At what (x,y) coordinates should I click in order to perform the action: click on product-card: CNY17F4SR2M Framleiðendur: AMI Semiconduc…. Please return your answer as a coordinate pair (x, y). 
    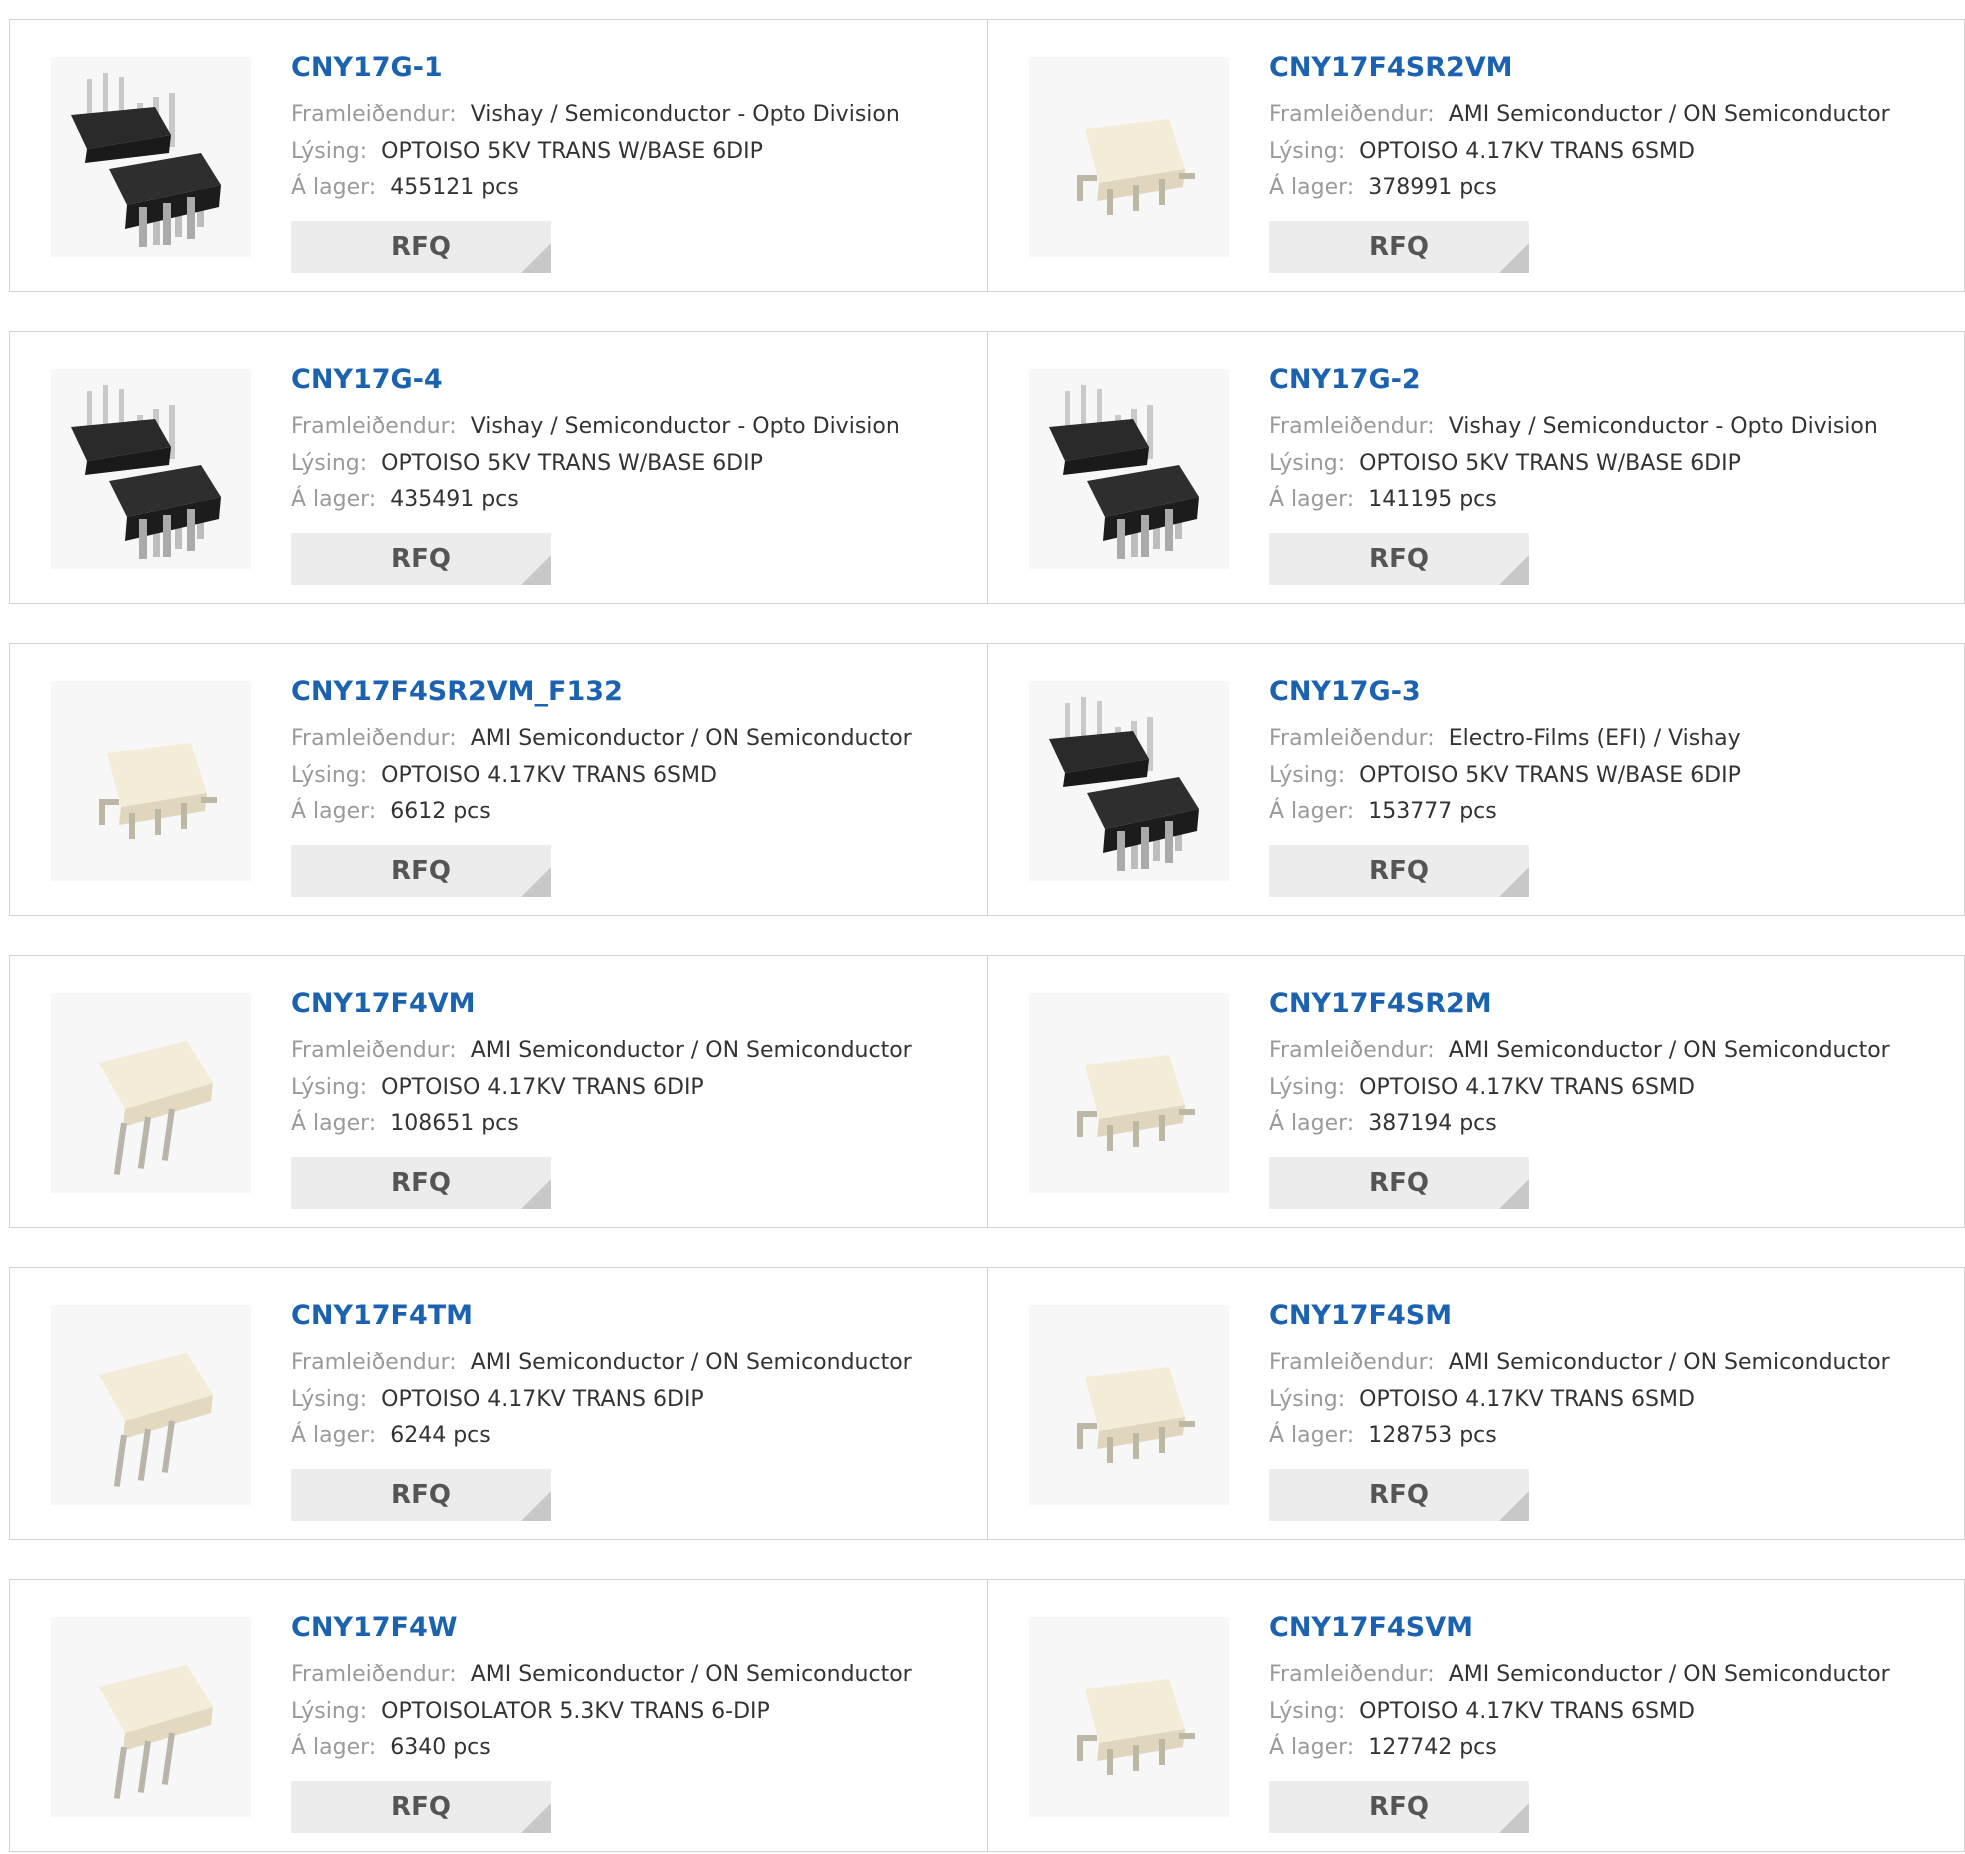
    Looking at the image, I should click on (1476, 1091).